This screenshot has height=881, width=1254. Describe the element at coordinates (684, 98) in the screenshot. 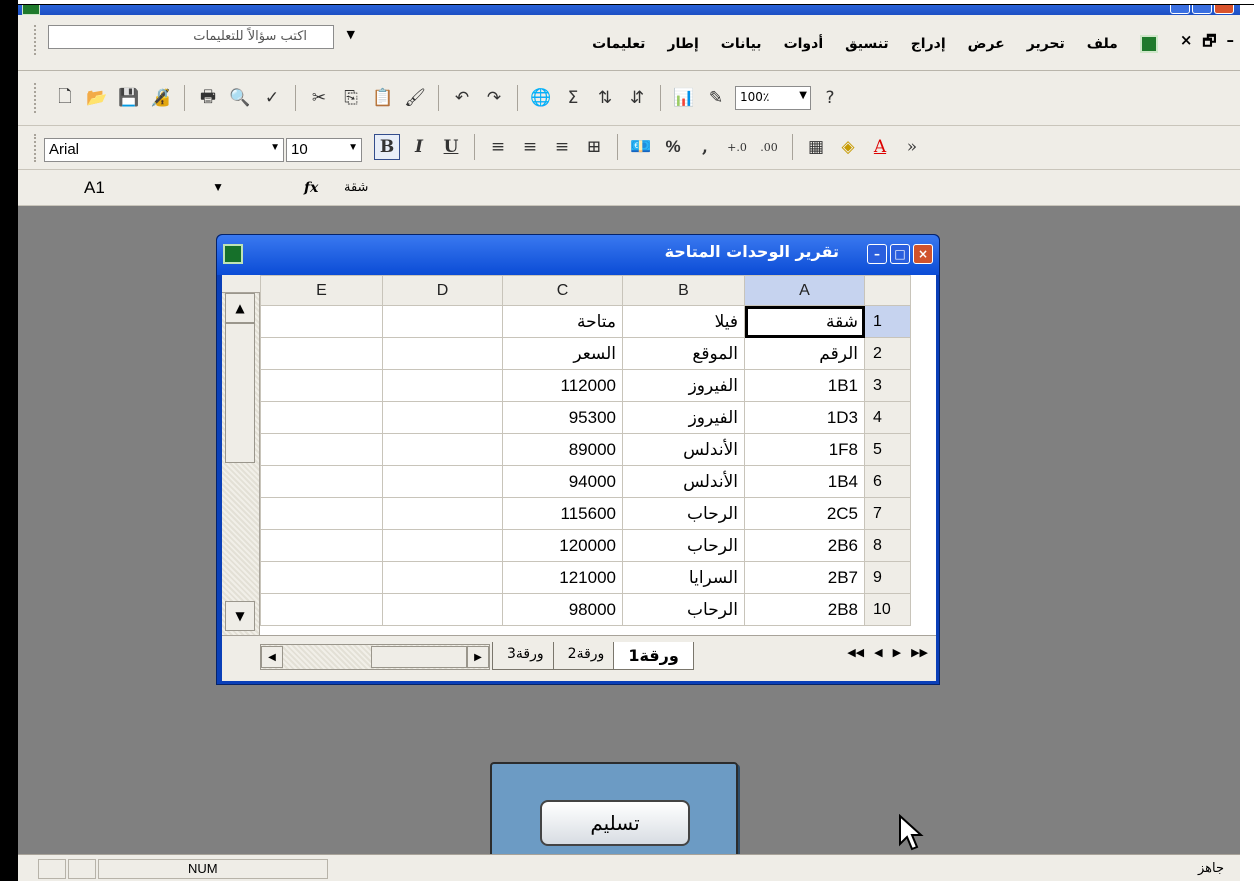

I see `chart-wizard-icon: 📊` at that location.